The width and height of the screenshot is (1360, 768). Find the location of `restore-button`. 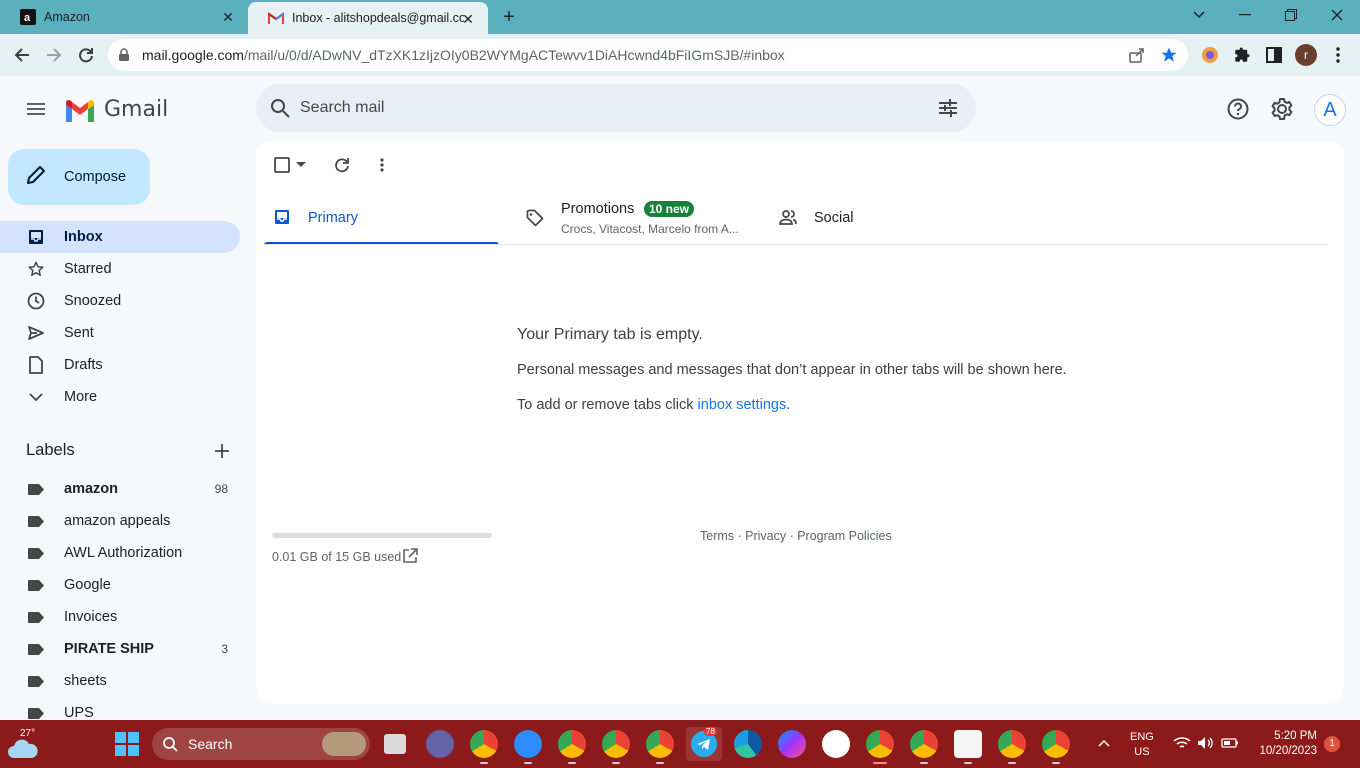

restore-button is located at coordinates (1291, 15).